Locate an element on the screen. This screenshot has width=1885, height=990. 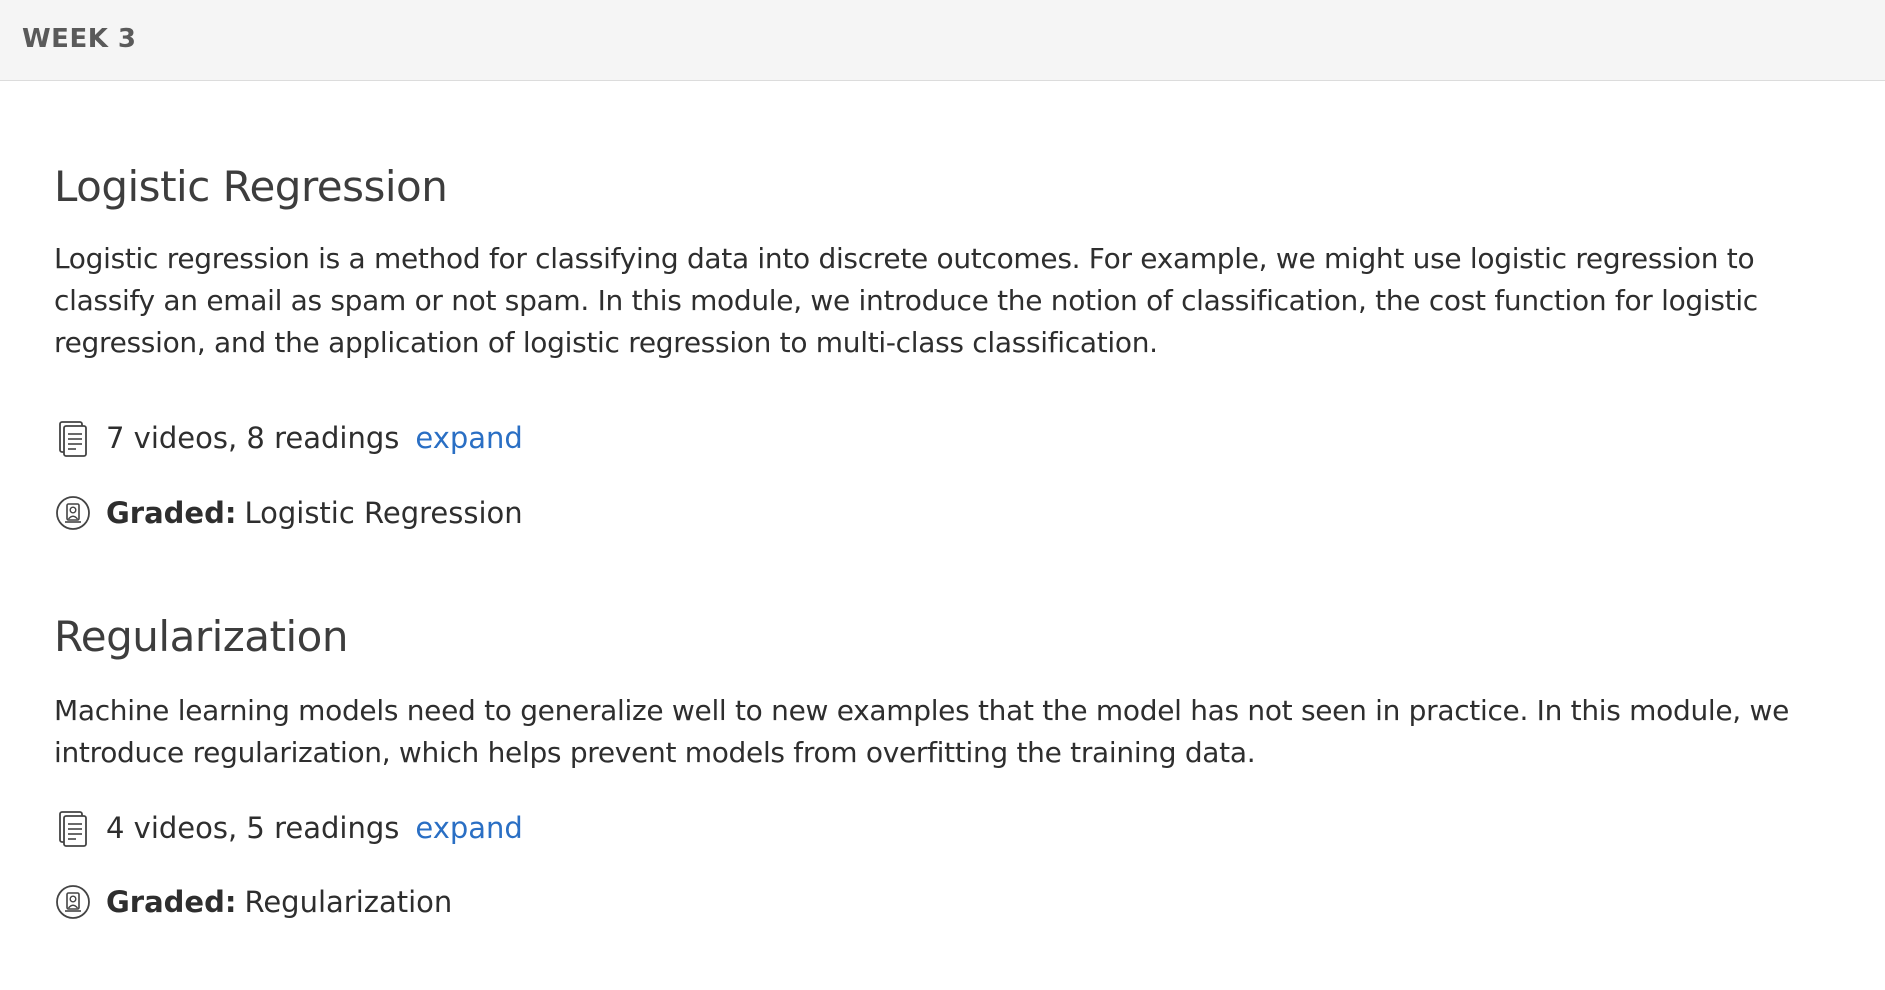
module-content-row: 4 videos, 5 readings expand is located at coordinates (288, 828).